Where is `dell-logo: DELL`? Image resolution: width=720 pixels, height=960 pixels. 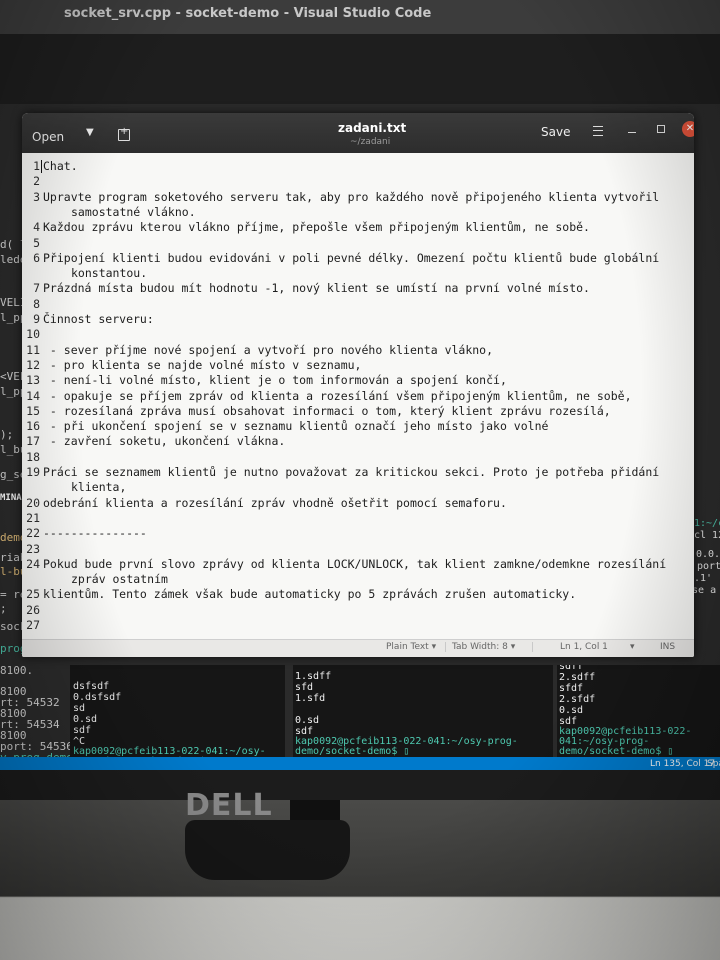 dell-logo: DELL is located at coordinates (229, 805).